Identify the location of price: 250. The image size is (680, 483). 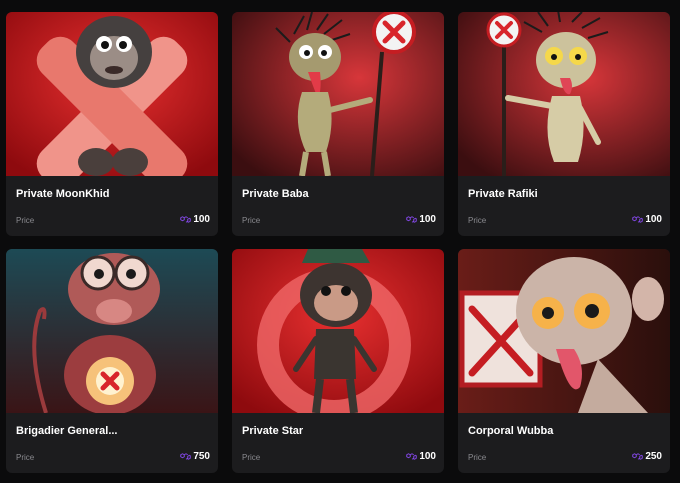
(647, 456).